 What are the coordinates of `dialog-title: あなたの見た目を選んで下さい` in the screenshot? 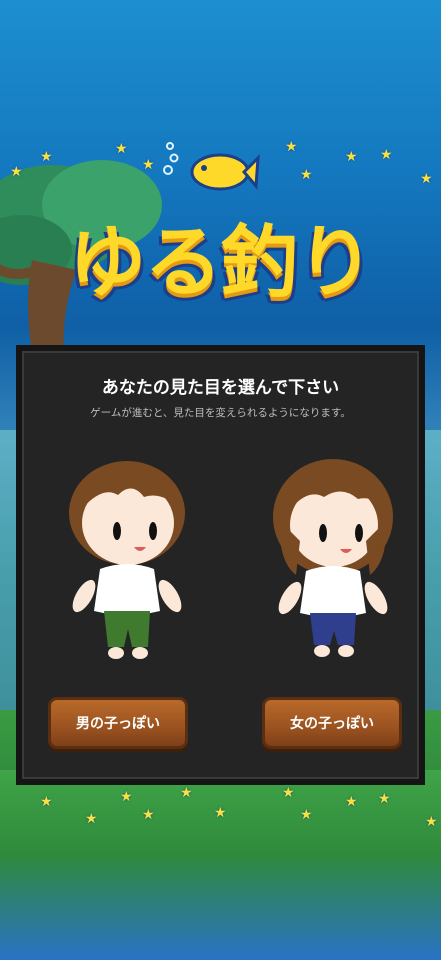 It's located at (220, 388).